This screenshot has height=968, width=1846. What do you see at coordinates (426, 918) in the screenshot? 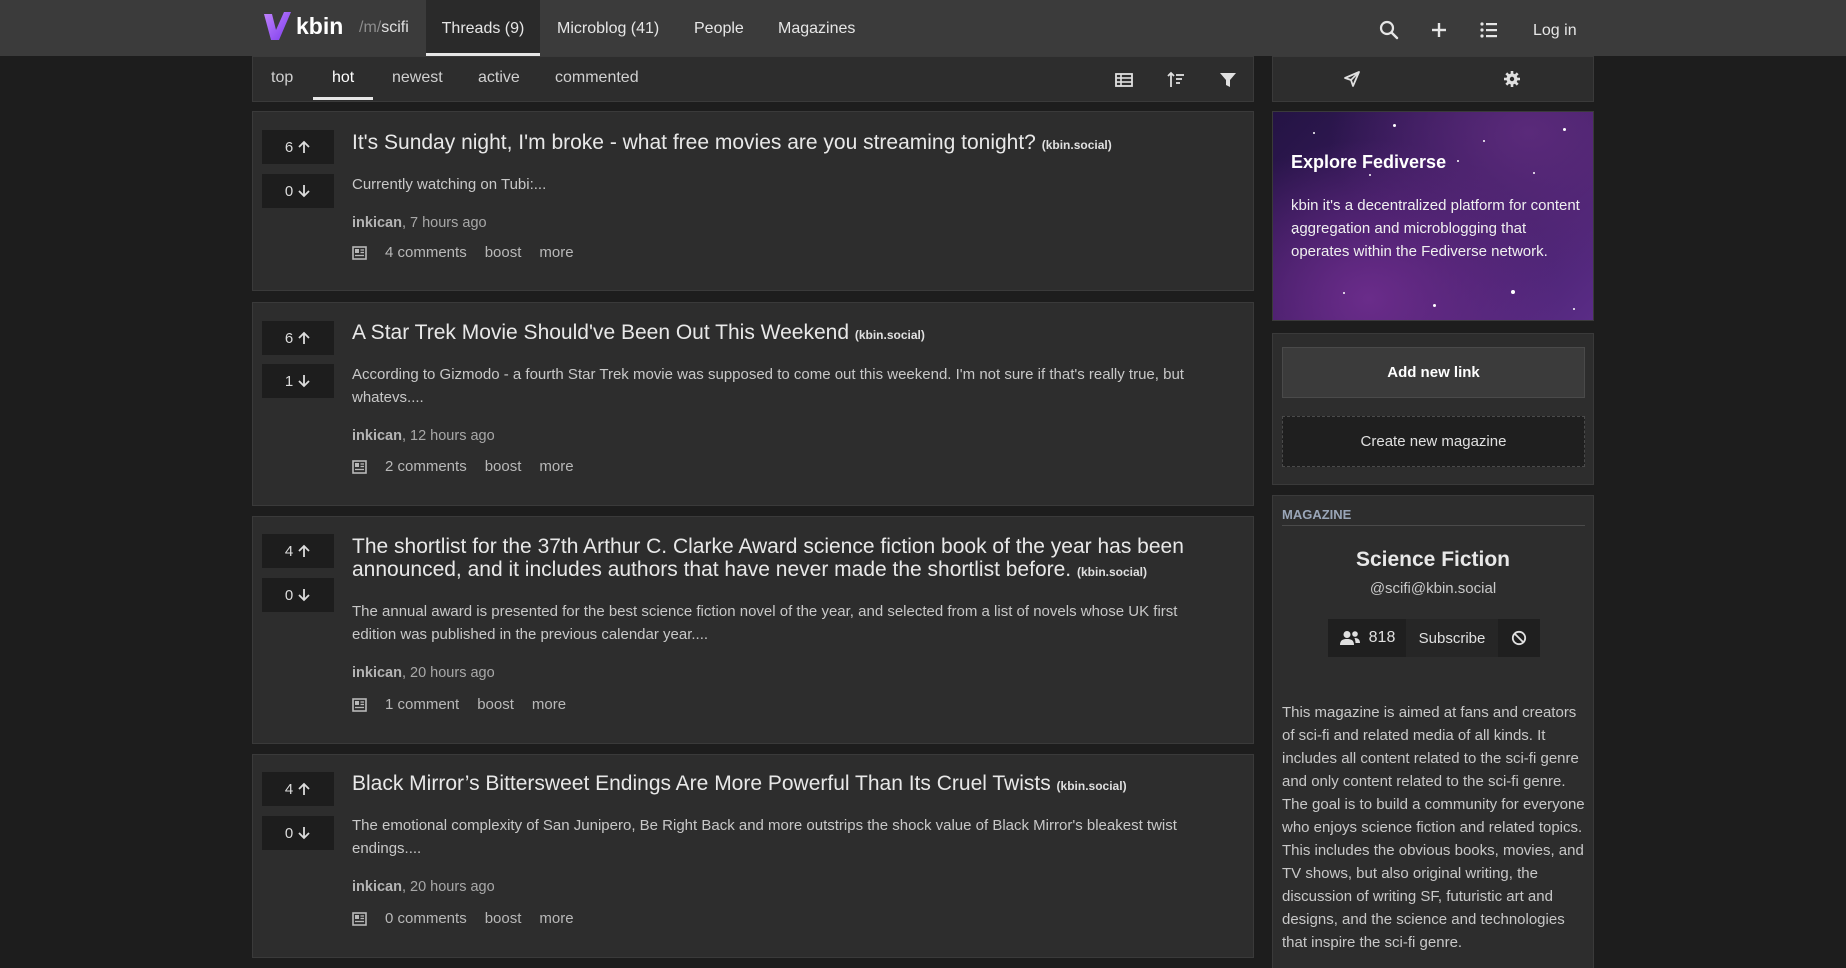
I see `comments-link: 0 comments` at bounding box center [426, 918].